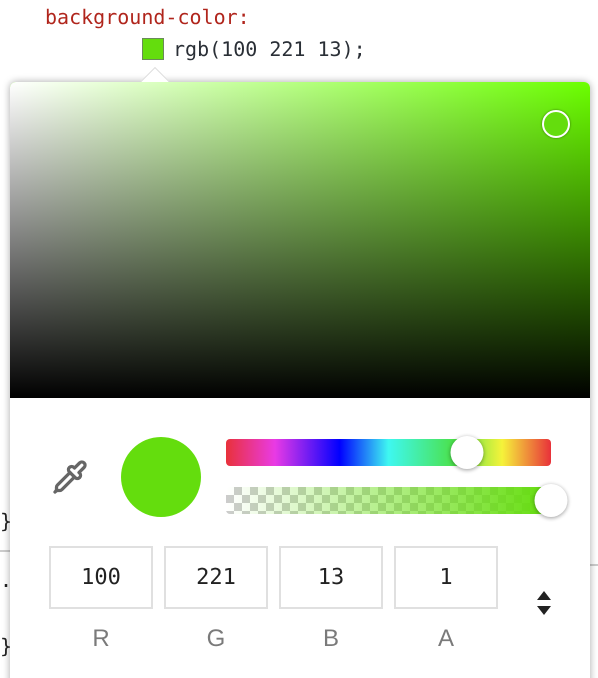 The width and height of the screenshot is (598, 678). Describe the element at coordinates (6, 580) in the screenshot. I see `code-text: .` at that location.